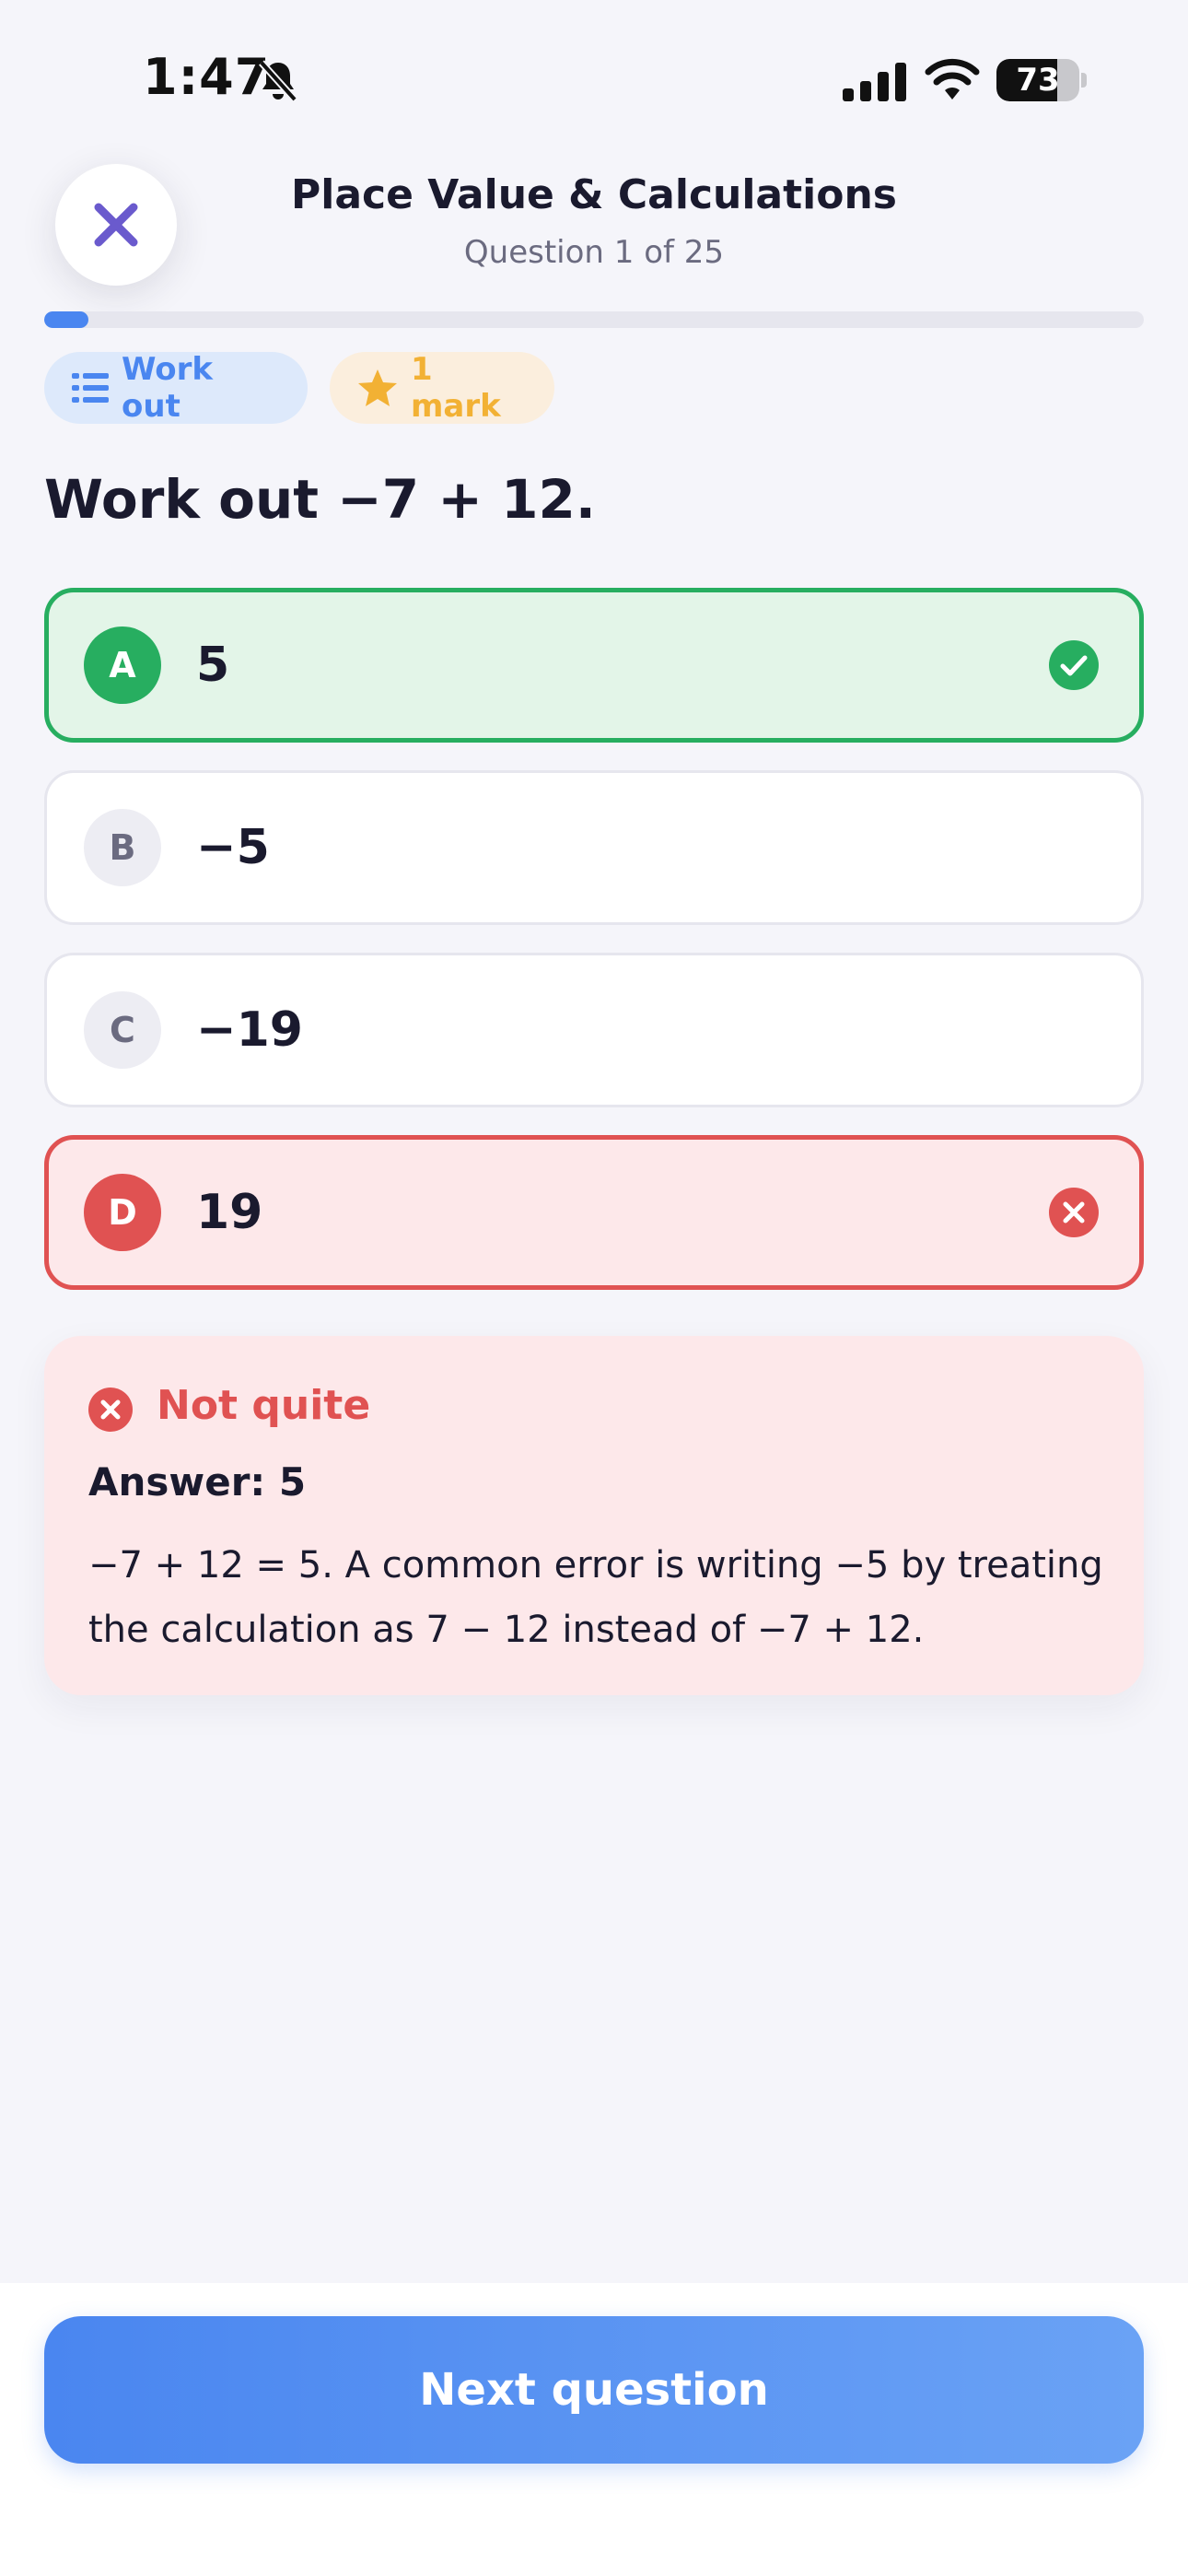  What do you see at coordinates (952, 79) in the screenshot?
I see `wifi-icon` at bounding box center [952, 79].